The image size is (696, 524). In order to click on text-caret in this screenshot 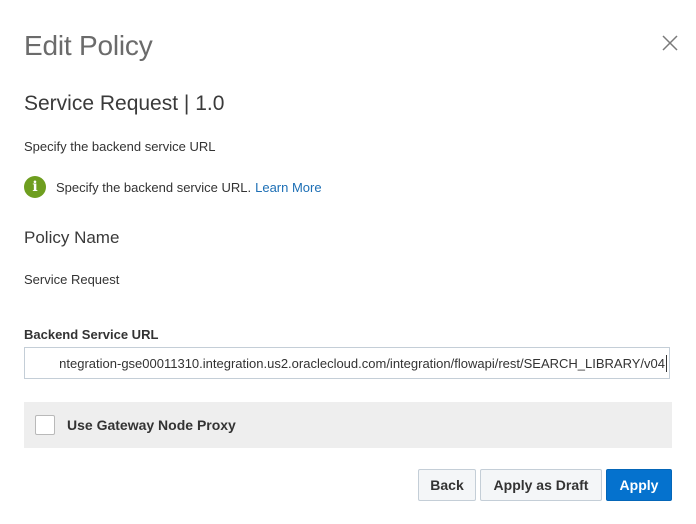, I will do `click(666, 363)`.